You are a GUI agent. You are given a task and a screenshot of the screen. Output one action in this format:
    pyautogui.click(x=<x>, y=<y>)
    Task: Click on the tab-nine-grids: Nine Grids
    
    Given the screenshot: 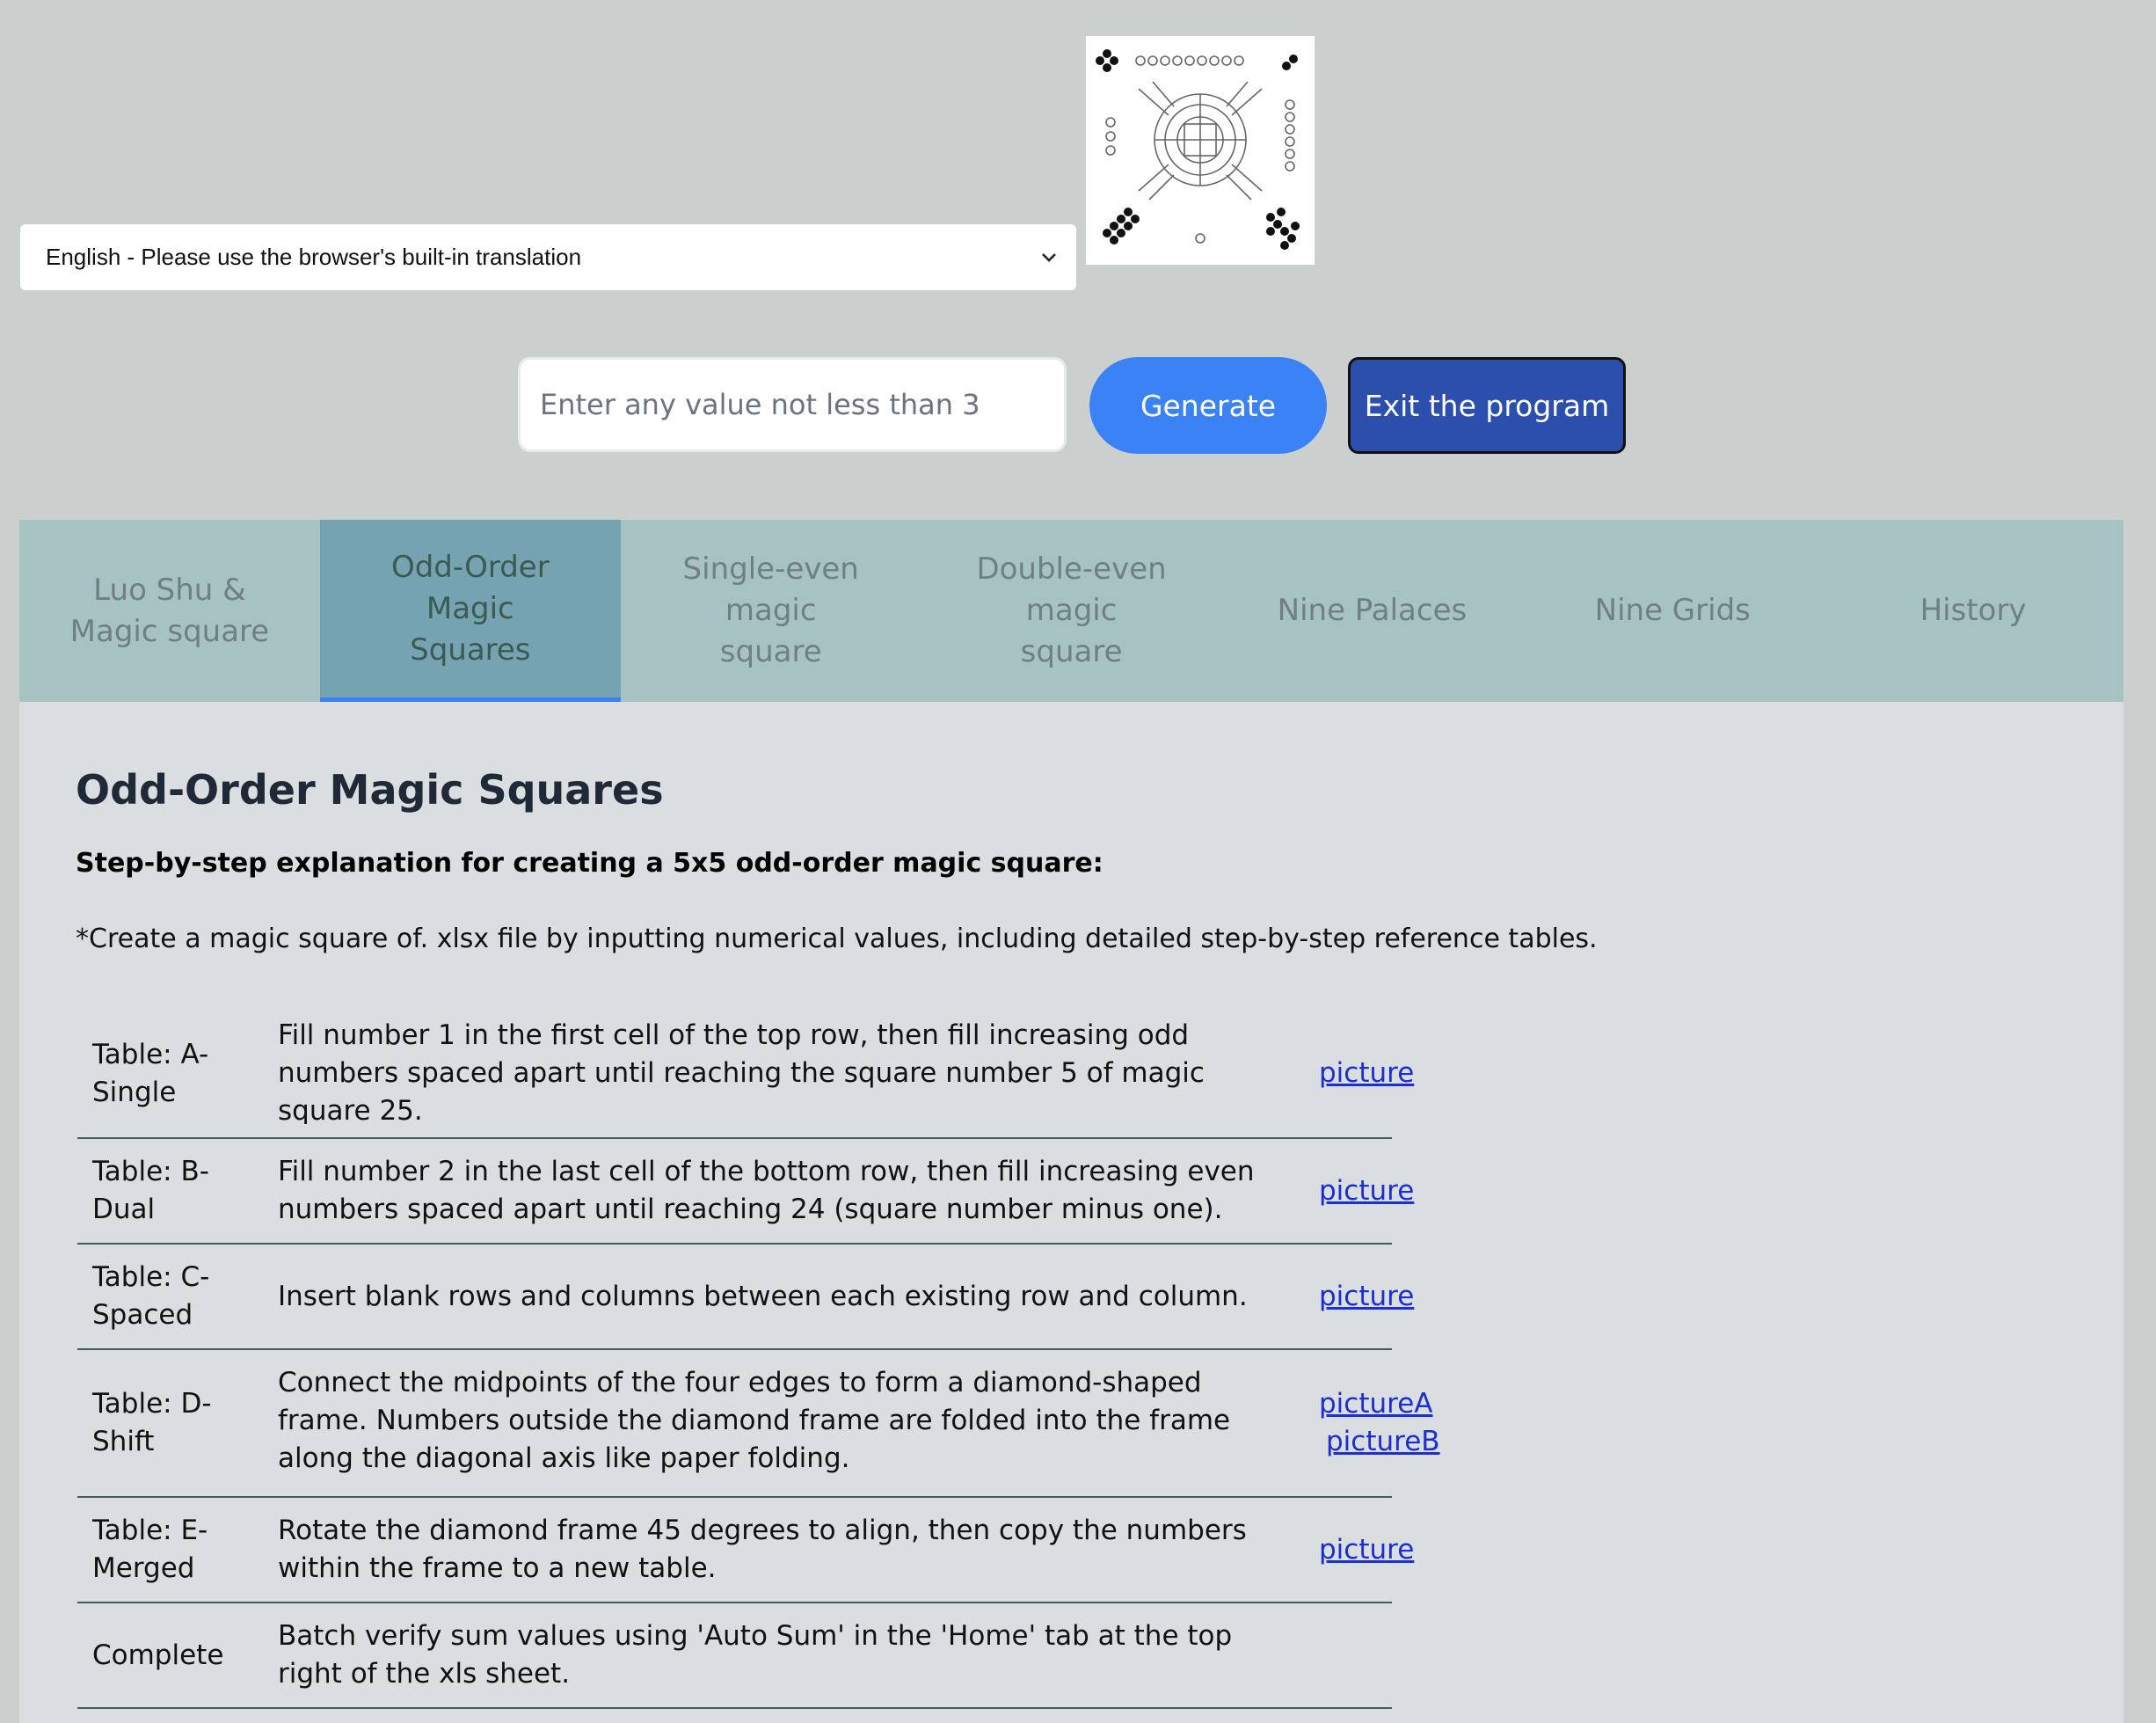 What is the action you would take?
    pyautogui.click(x=1672, y=611)
    